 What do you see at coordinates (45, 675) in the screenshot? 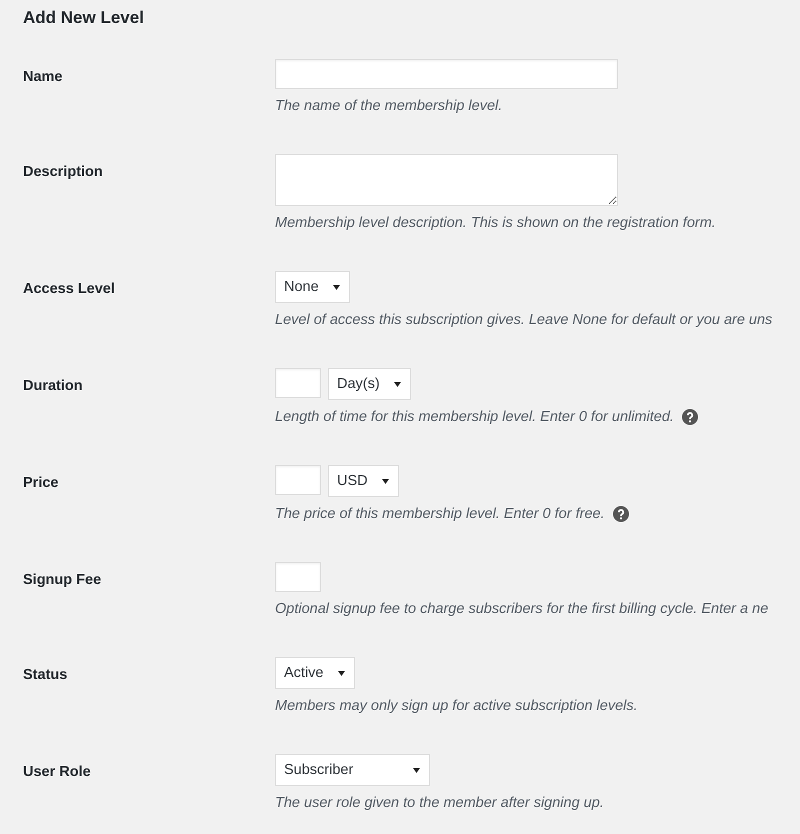
I see `field-label: Status` at bounding box center [45, 675].